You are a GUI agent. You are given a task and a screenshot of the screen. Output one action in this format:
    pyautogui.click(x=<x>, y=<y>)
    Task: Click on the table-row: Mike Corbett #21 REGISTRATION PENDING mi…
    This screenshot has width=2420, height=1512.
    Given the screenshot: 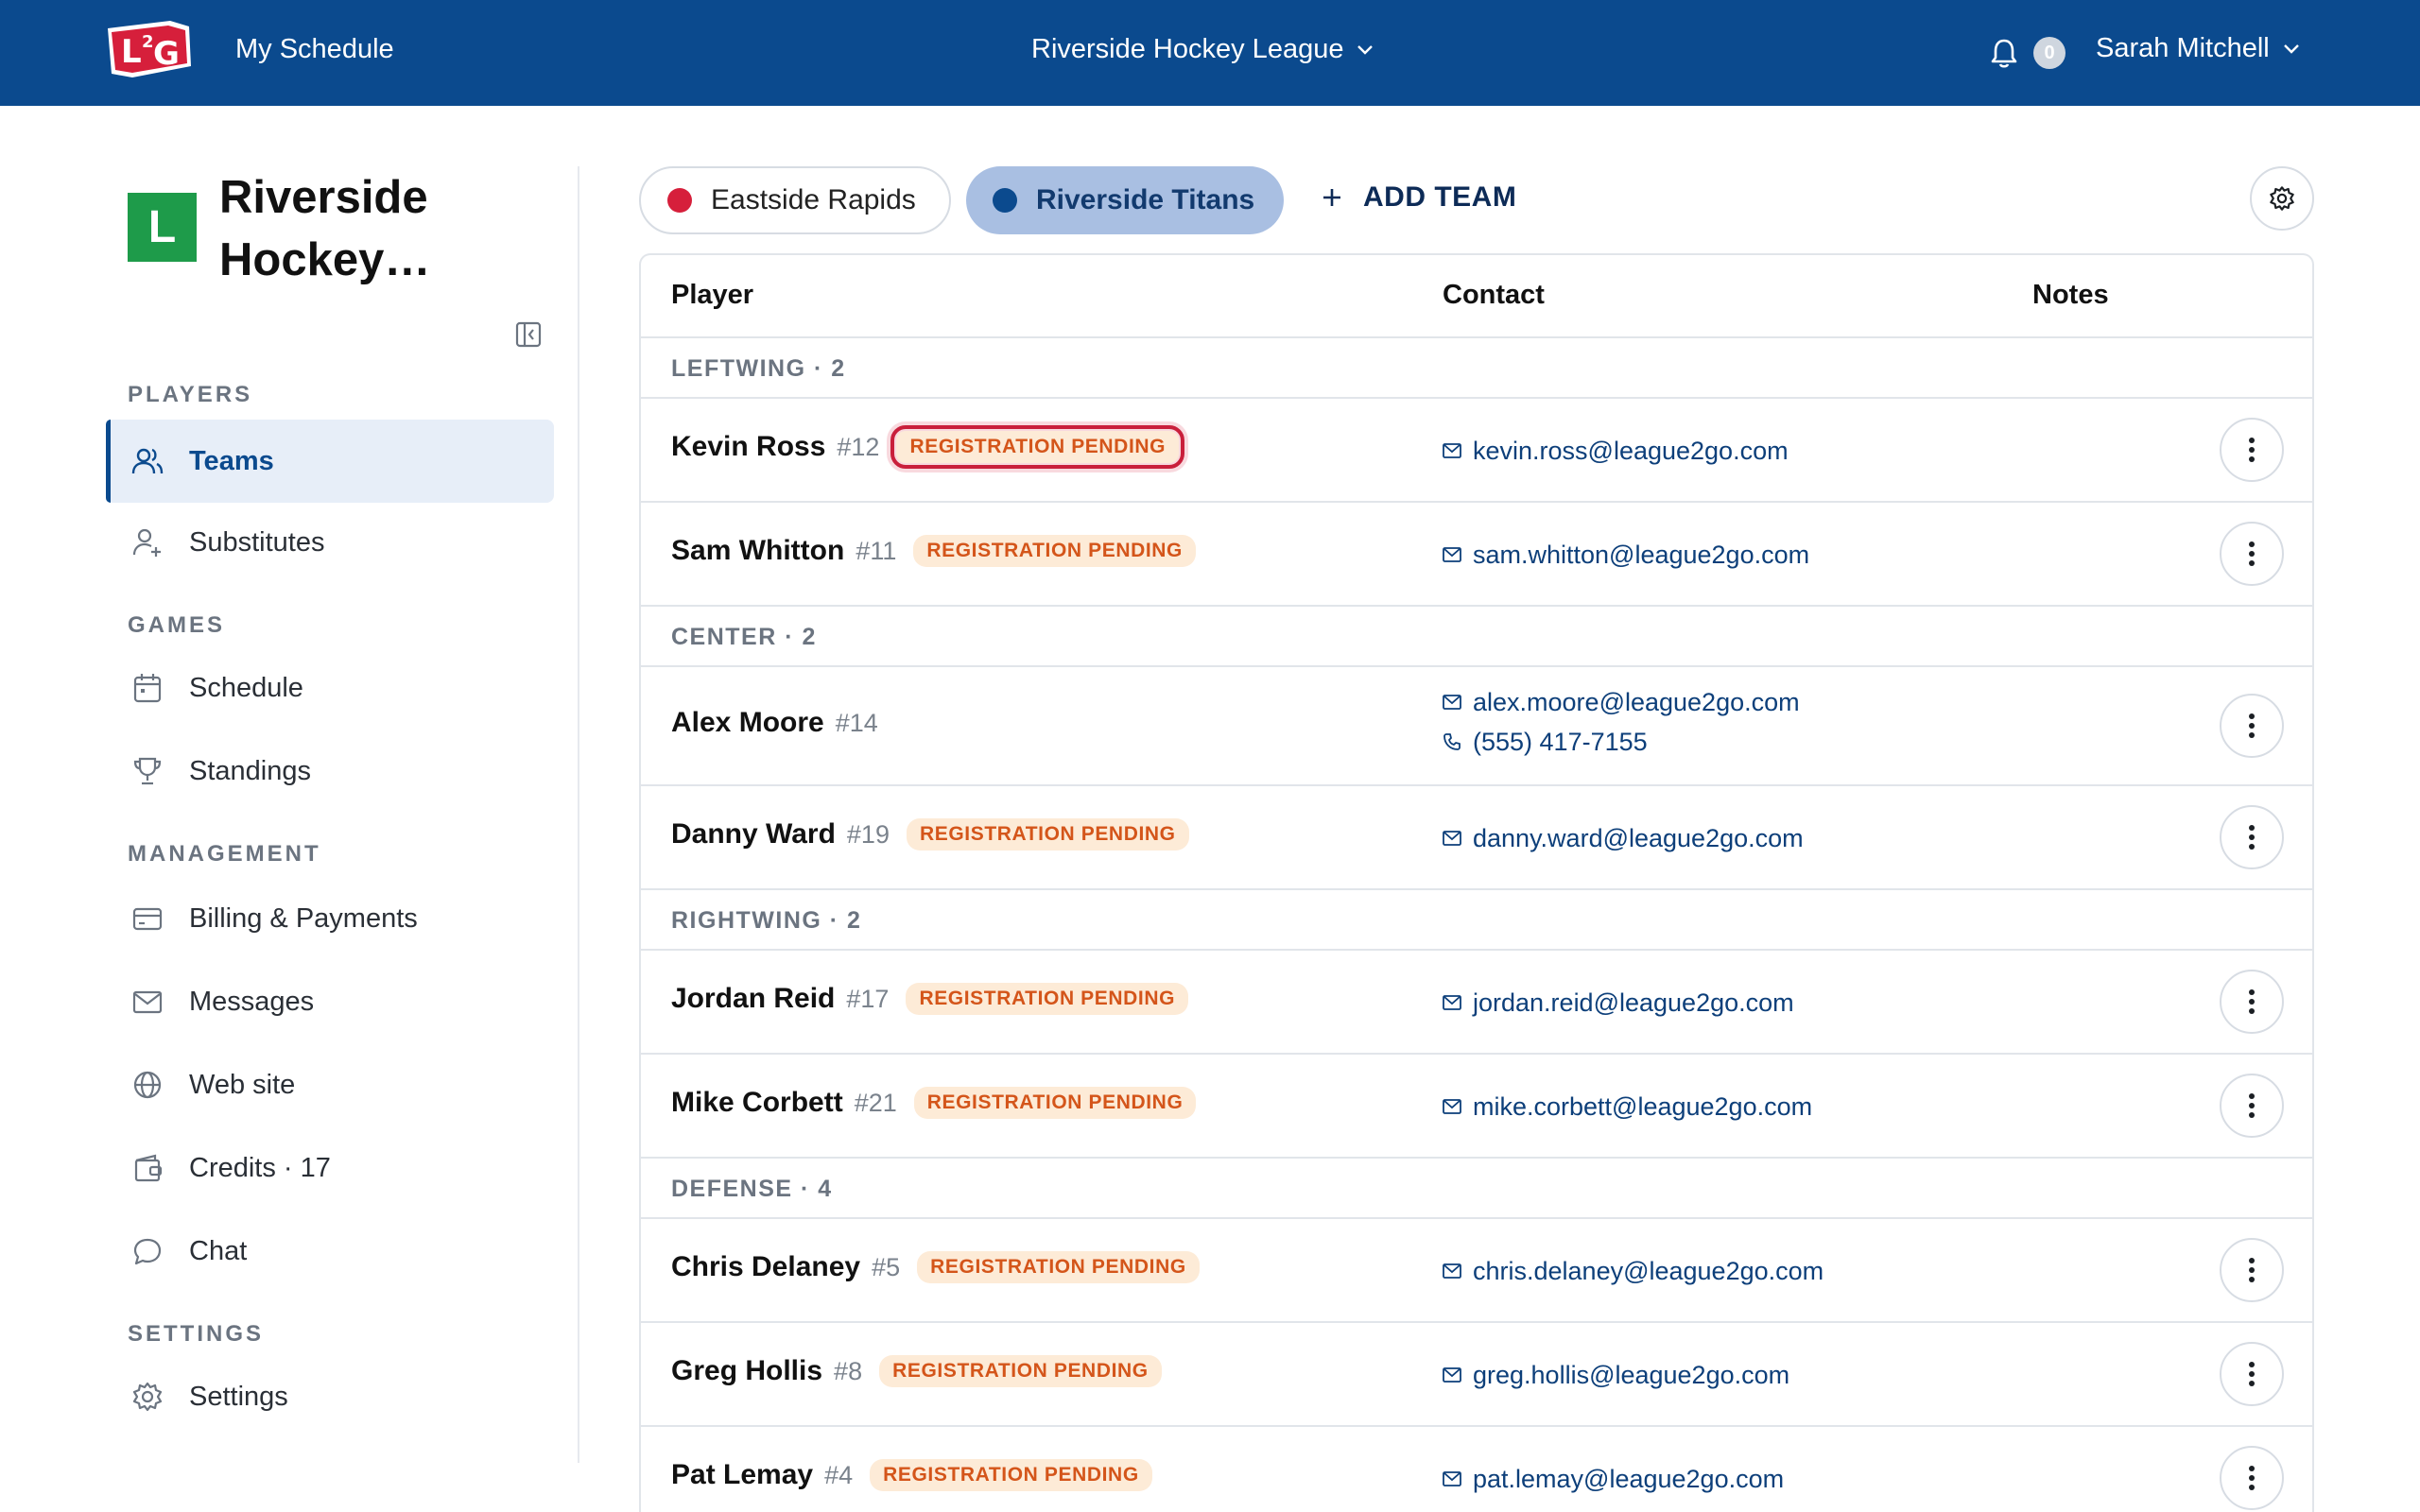 What is the action you would take?
    pyautogui.click(x=1476, y=1107)
    